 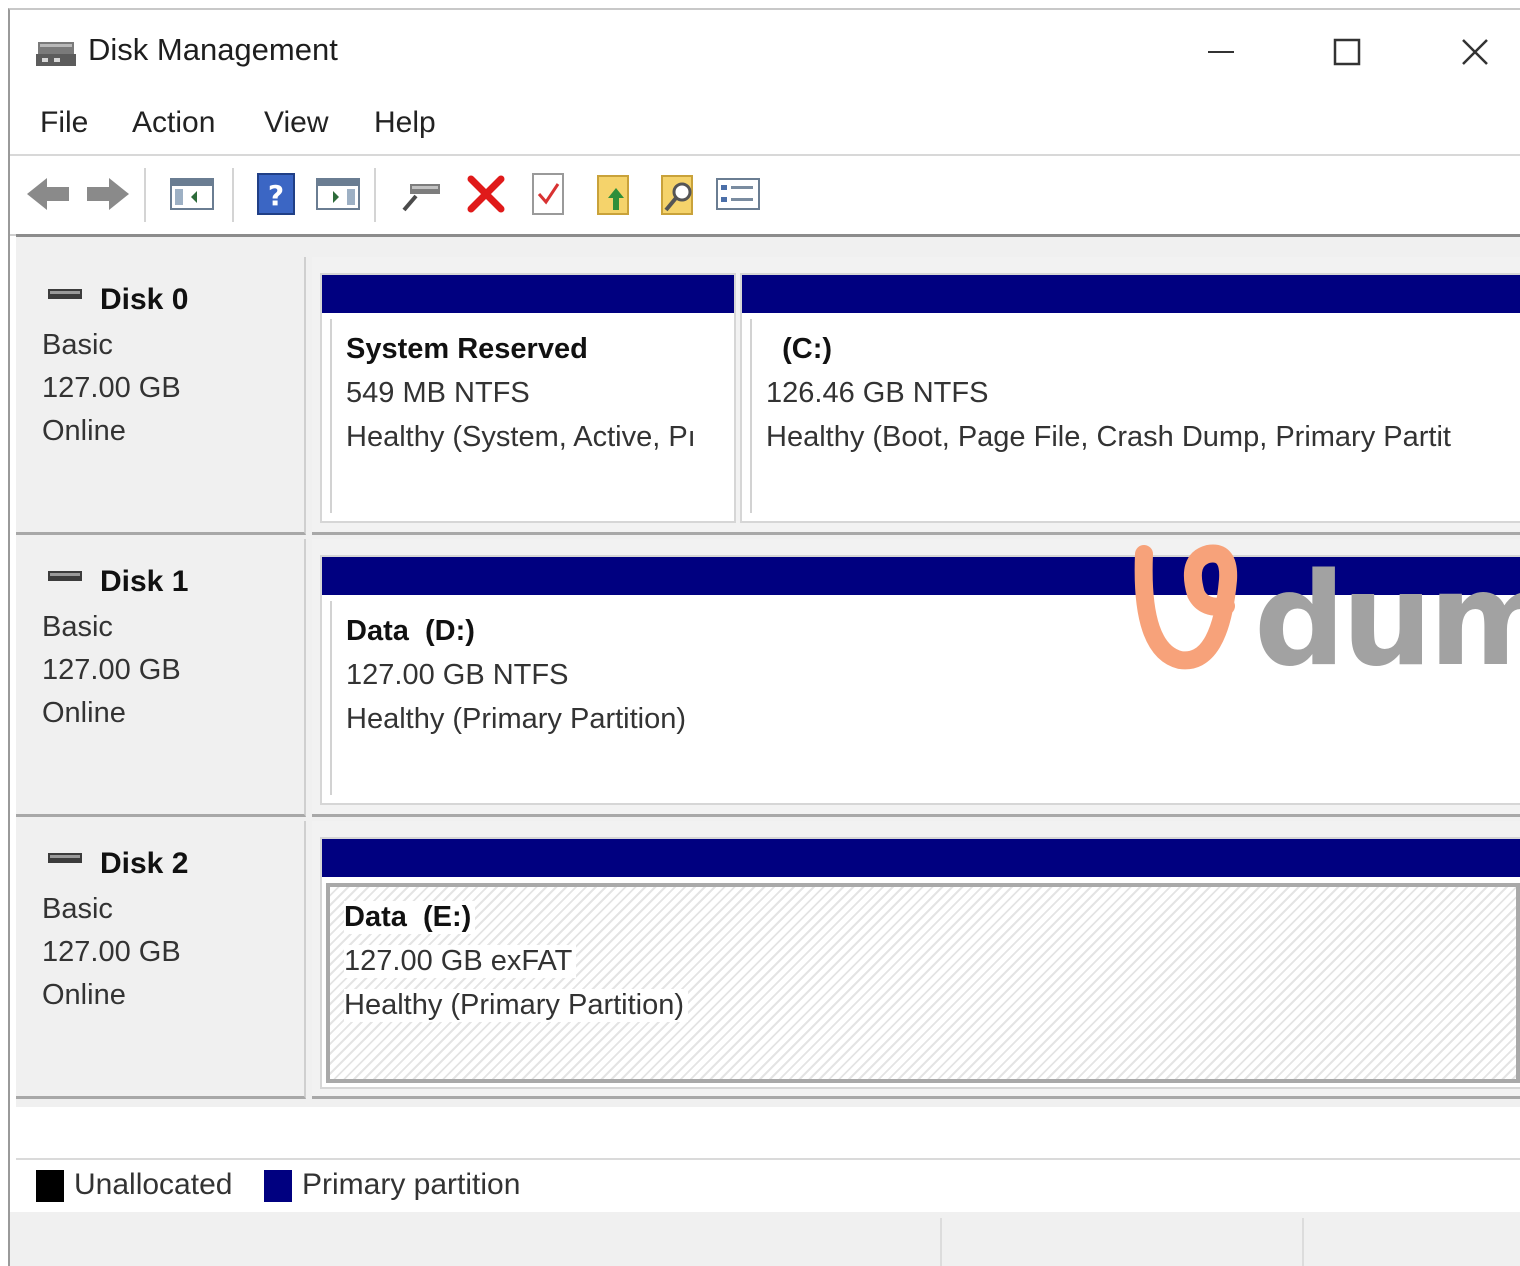 What do you see at coordinates (768, 1186) in the screenshot?
I see `legend: Unallocated Primary partition` at bounding box center [768, 1186].